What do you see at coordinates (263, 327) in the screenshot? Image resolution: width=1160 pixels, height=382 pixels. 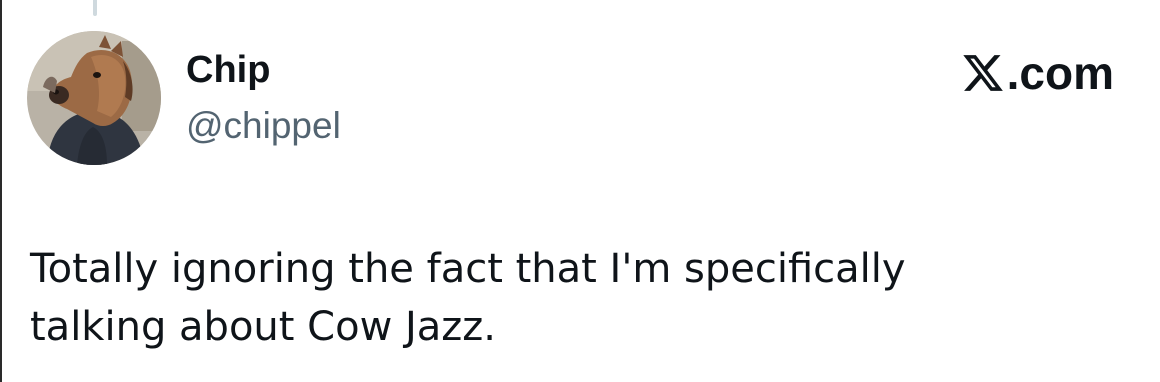 I see `tweet-text-line: talking about Cow Jazz.` at bounding box center [263, 327].